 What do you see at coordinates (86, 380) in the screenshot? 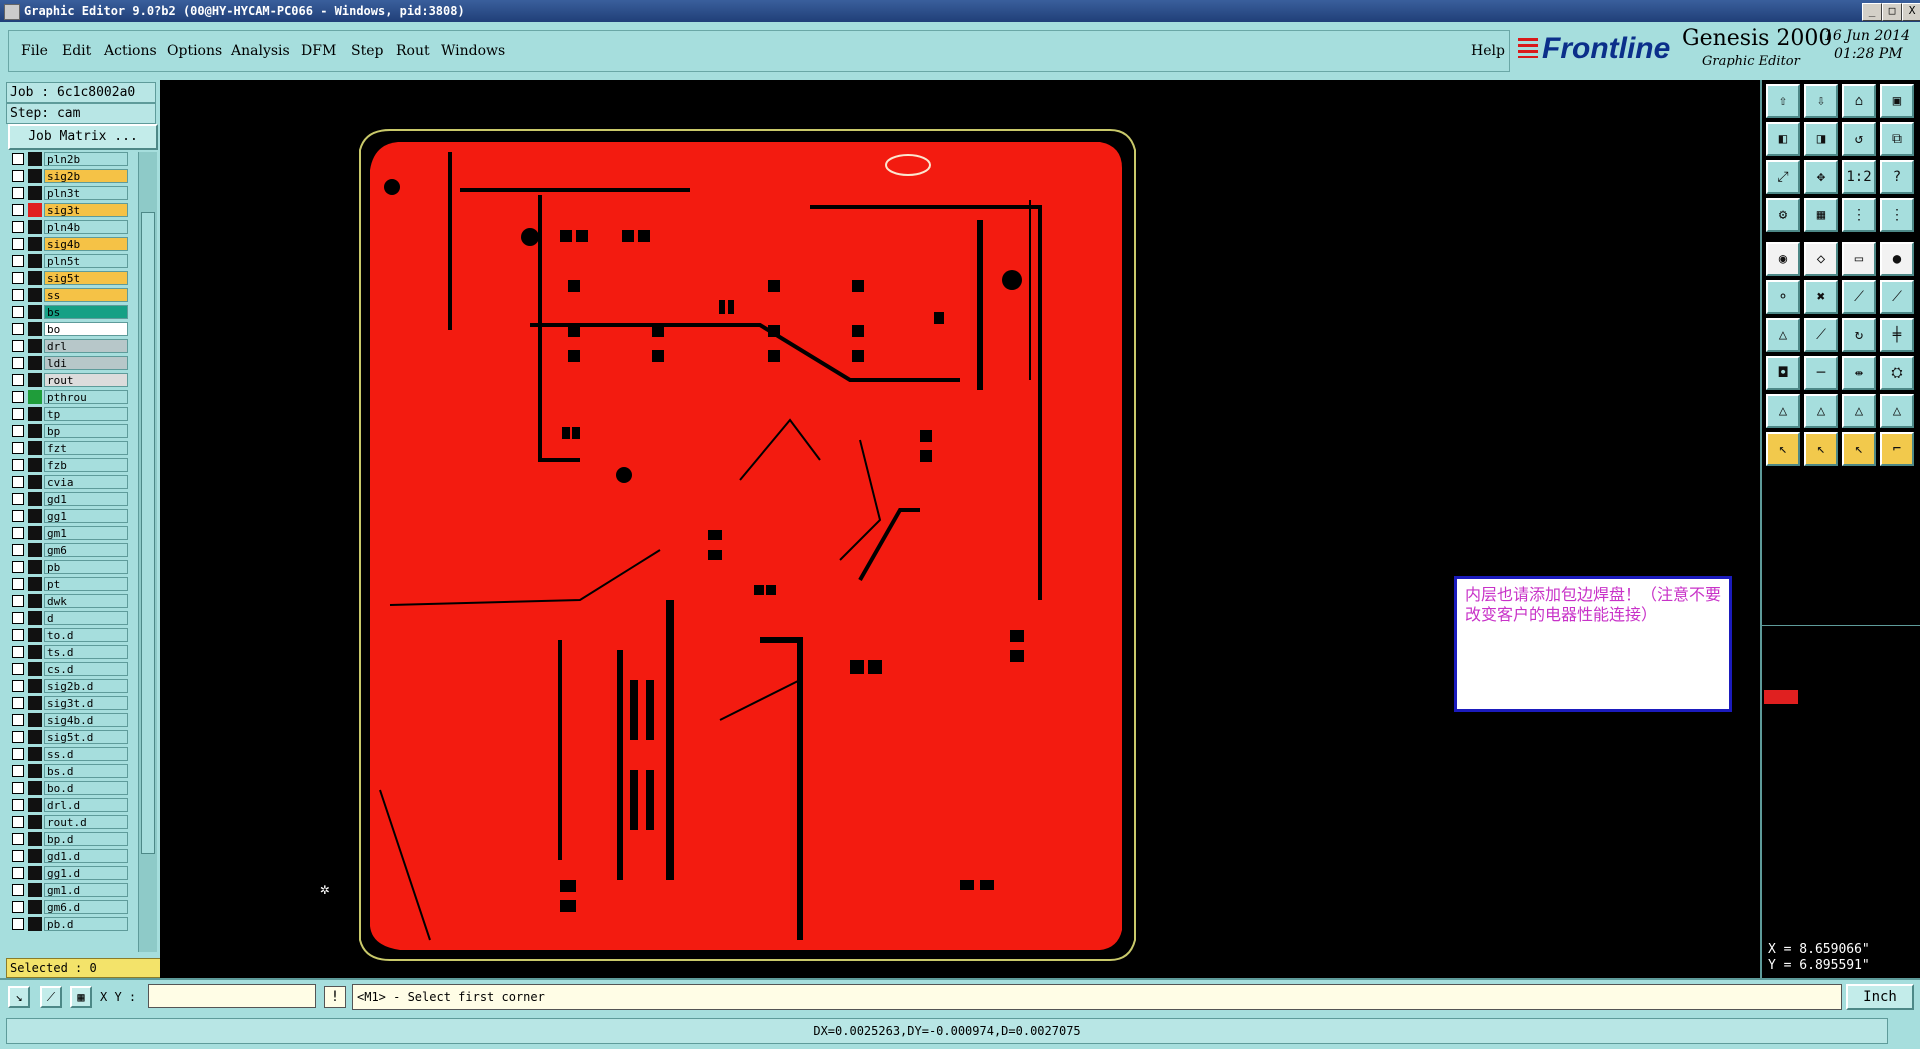
I see `layer-name: rout` at bounding box center [86, 380].